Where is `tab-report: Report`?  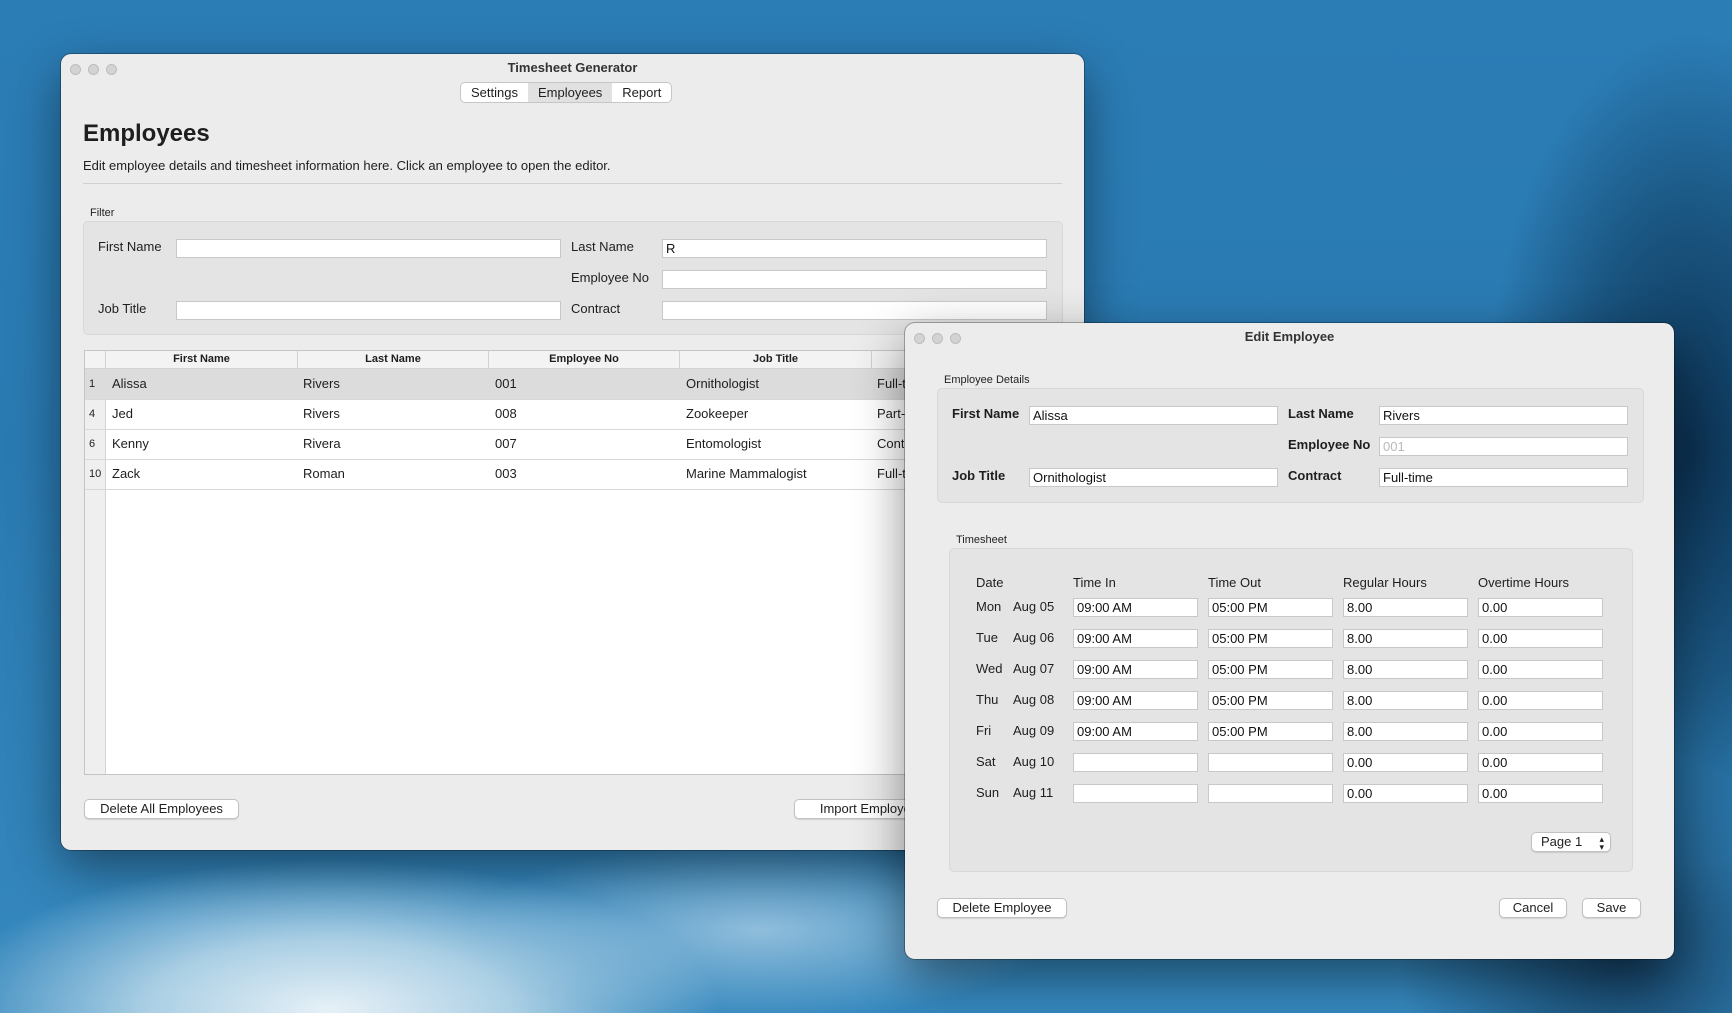 tab-report: Report is located at coordinates (641, 92).